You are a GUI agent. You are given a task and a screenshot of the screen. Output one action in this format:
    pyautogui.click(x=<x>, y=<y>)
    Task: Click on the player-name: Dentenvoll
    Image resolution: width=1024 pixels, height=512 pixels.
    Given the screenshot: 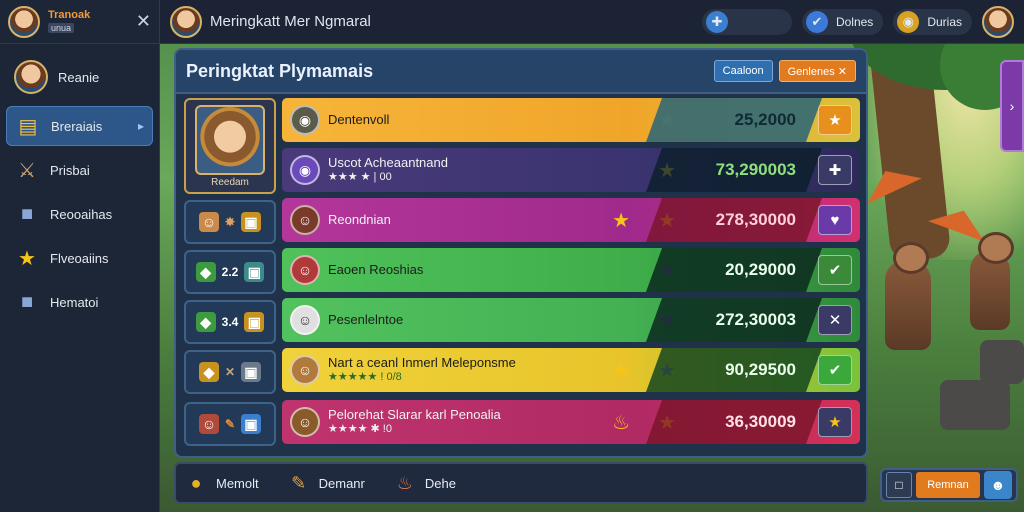 What is the action you would take?
    pyautogui.click(x=359, y=119)
    